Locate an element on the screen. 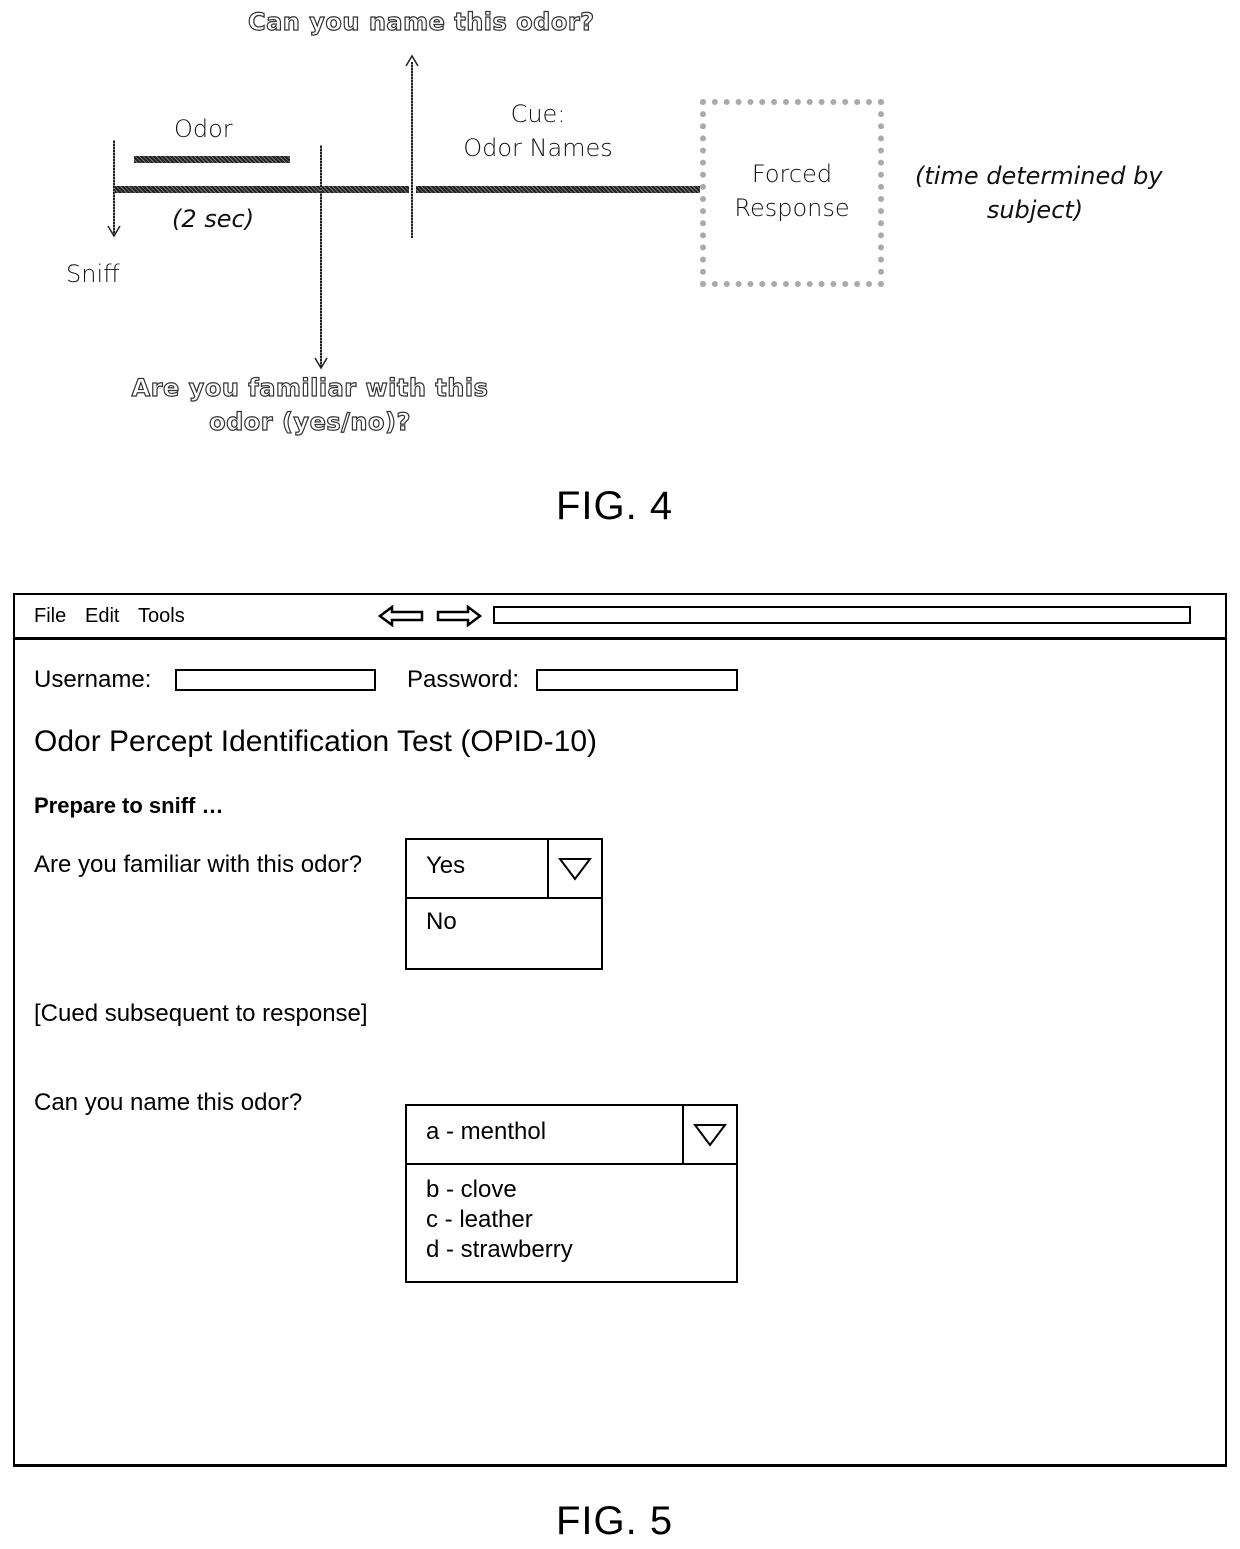 Image resolution: width=1240 pixels, height=1549 pixels. question-familiar-line1: Are you familiar with this is located at coordinates (310, 387).